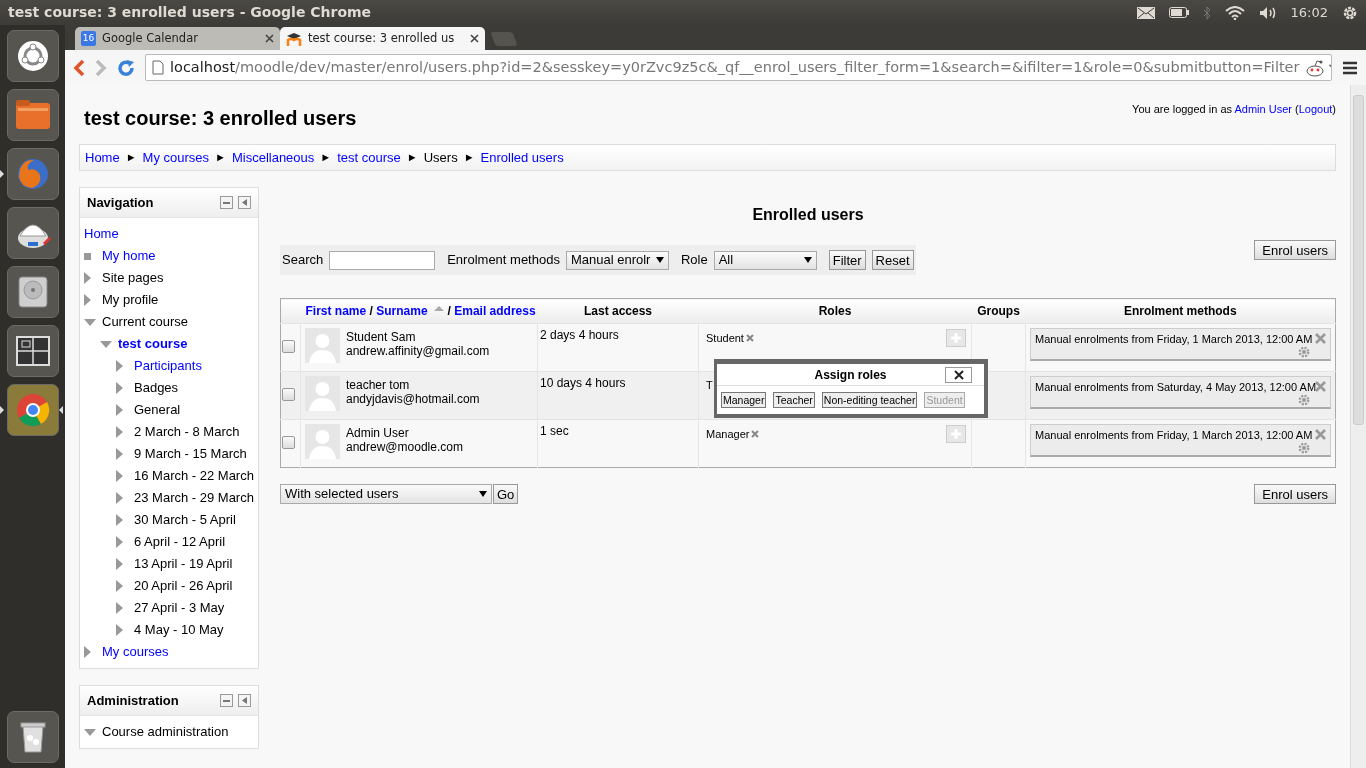 This screenshot has height=768, width=1366. What do you see at coordinates (134, 652) in the screenshot?
I see `nav-link: My courses` at bounding box center [134, 652].